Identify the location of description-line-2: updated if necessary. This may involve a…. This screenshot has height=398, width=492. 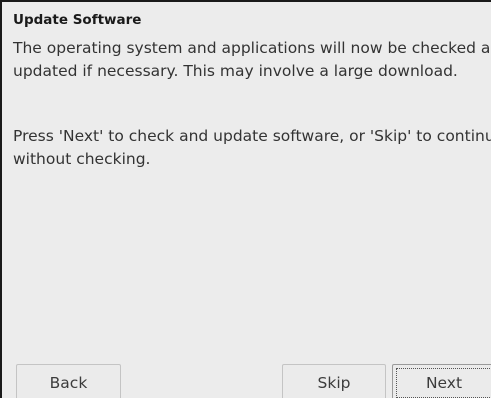
(235, 71).